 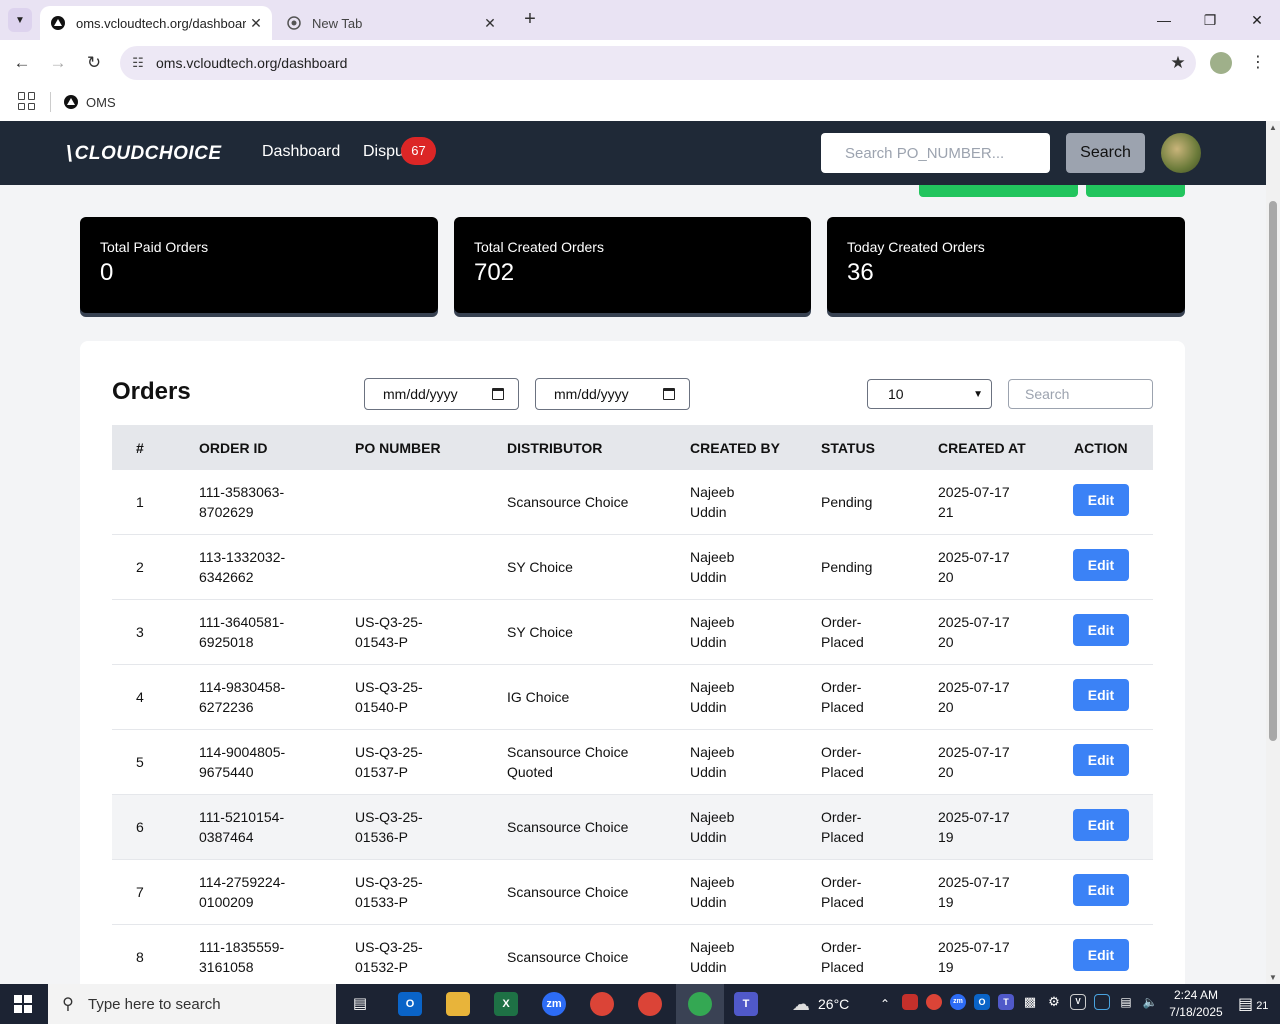 I want to click on per-page-select: 10 ▼, so click(x=929, y=394).